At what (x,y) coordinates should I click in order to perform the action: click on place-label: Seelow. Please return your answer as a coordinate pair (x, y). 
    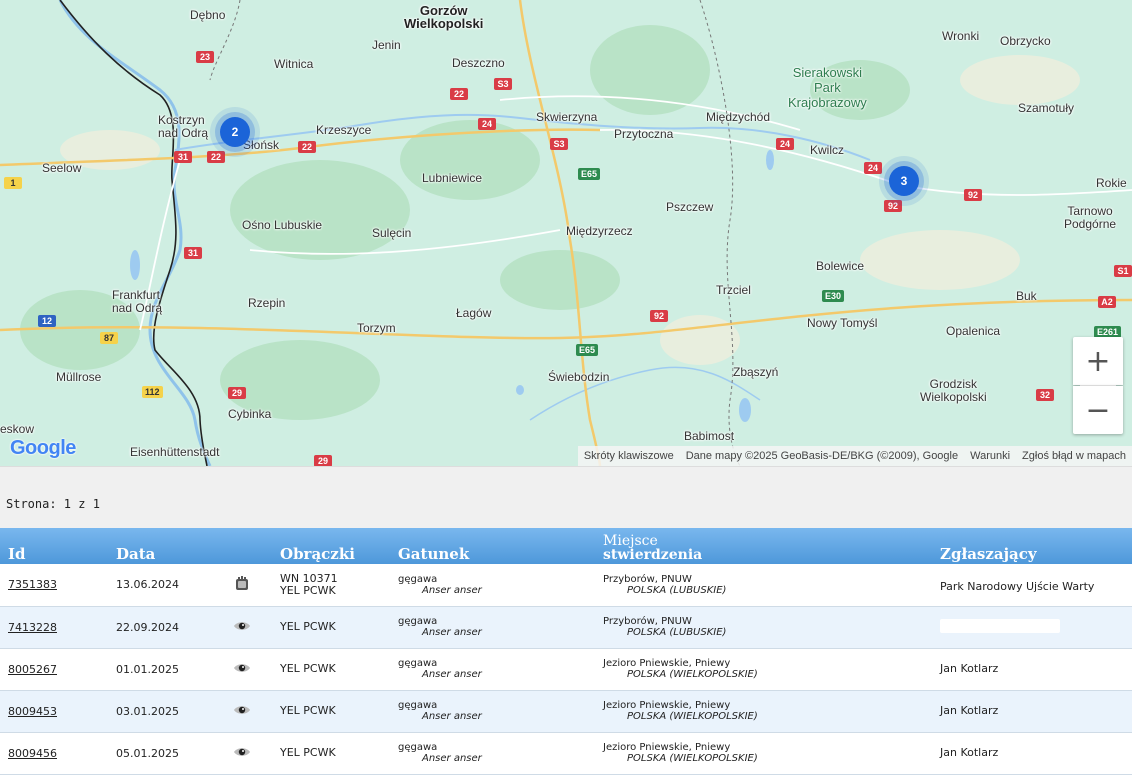
    Looking at the image, I should click on (62, 168).